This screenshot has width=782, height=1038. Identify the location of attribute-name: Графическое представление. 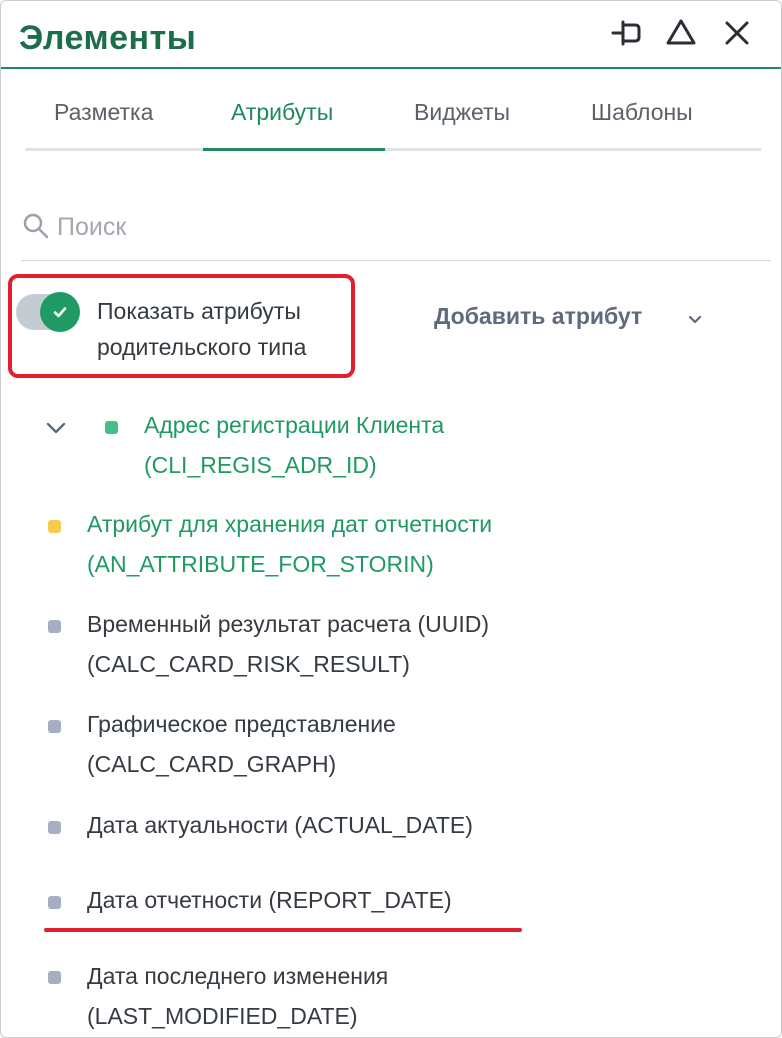
(241, 724).